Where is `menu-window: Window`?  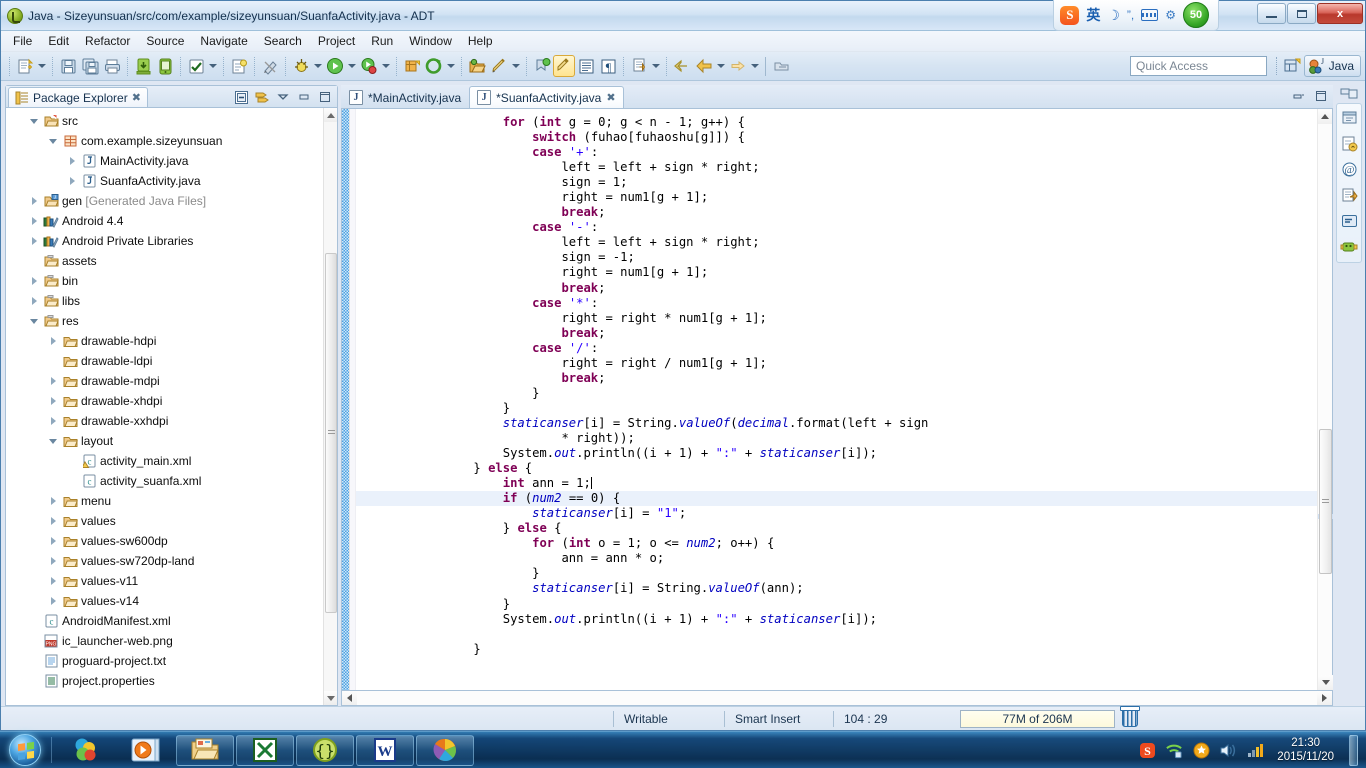 menu-window: Window is located at coordinates (430, 41).